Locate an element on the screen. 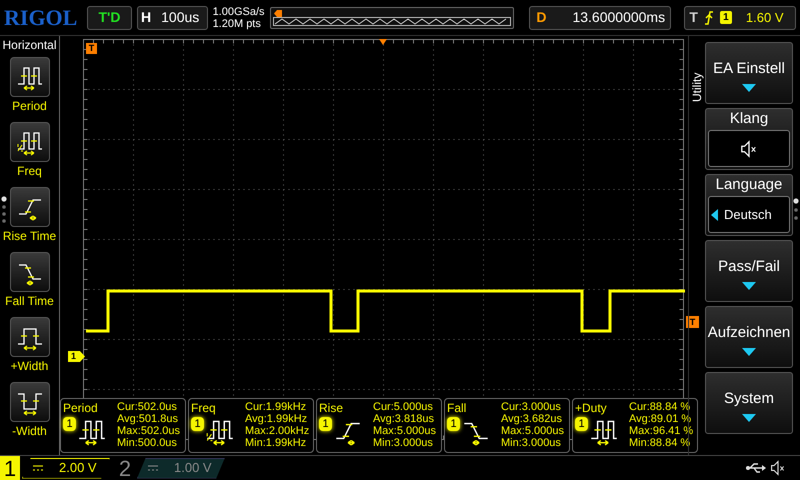  measure-menu-item: Fall Time is located at coordinates (30, 283).